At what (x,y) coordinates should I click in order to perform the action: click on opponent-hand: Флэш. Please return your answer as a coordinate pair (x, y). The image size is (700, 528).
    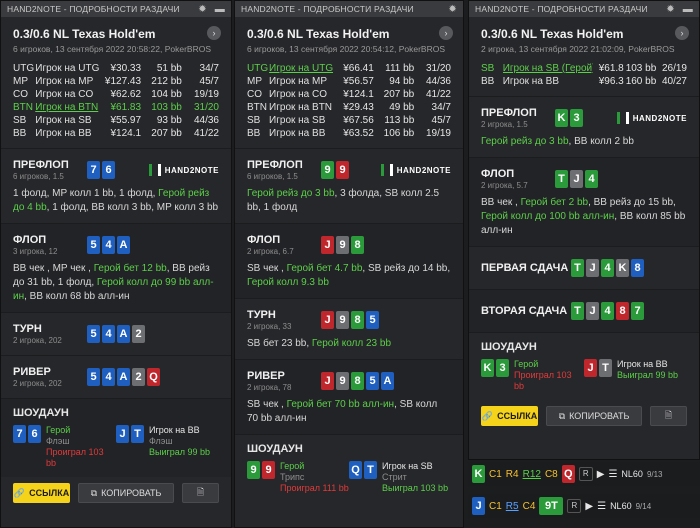
    Looking at the image, I should click on (161, 441).